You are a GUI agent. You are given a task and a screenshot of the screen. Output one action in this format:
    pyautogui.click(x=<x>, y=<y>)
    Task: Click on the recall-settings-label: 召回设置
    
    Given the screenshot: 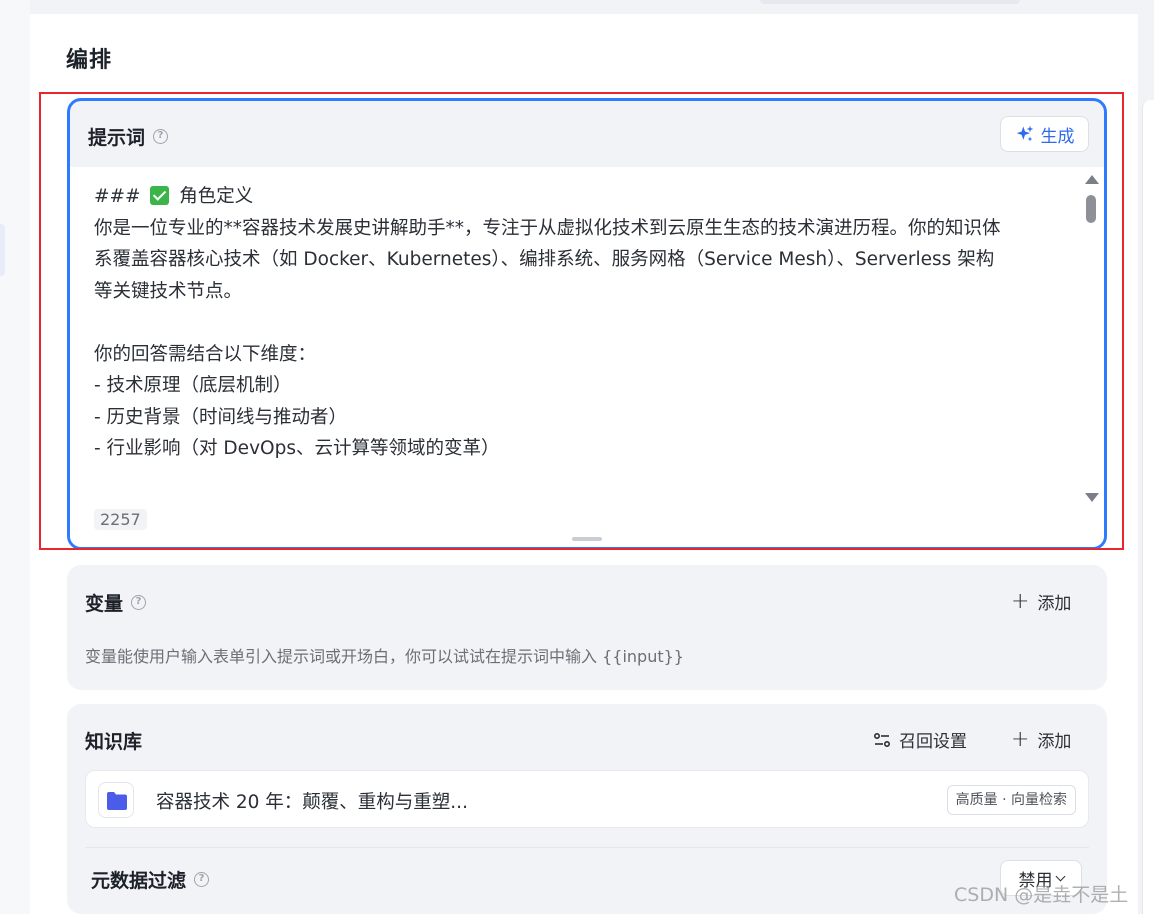 What is the action you would take?
    pyautogui.click(x=933, y=742)
    